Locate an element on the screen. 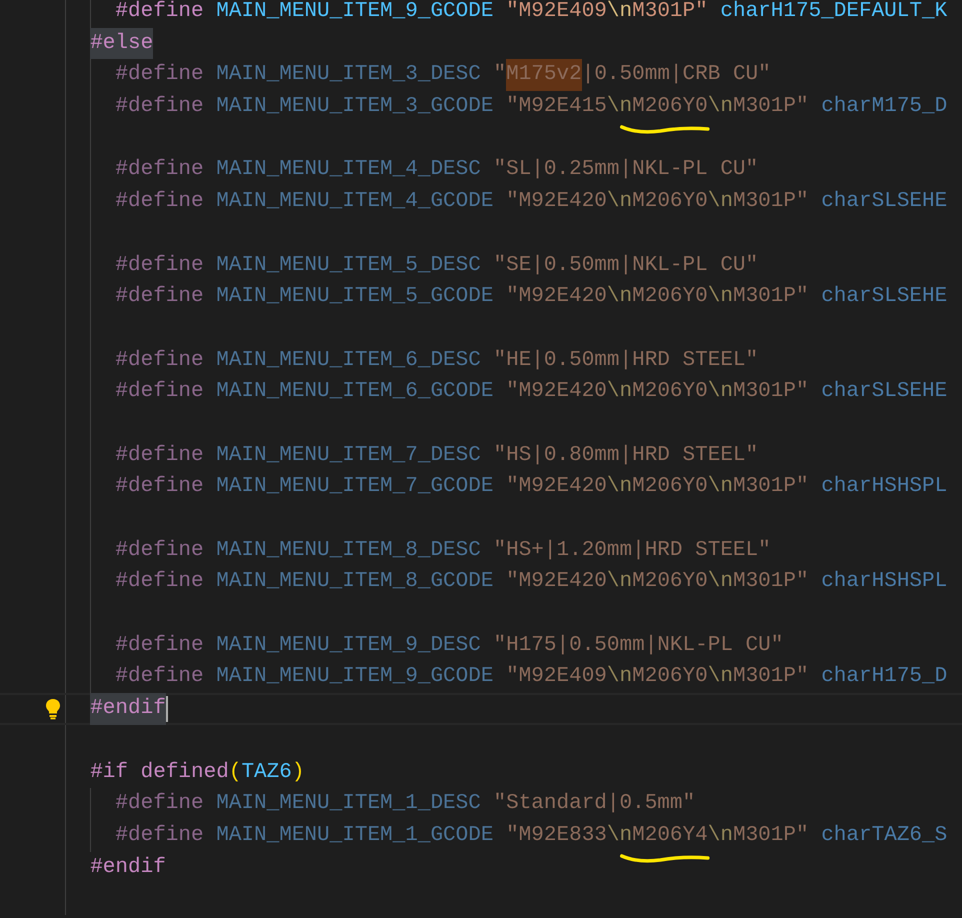  macro-name: MAIN_MENU_ITEM_3_GCODE is located at coordinates (355, 107).